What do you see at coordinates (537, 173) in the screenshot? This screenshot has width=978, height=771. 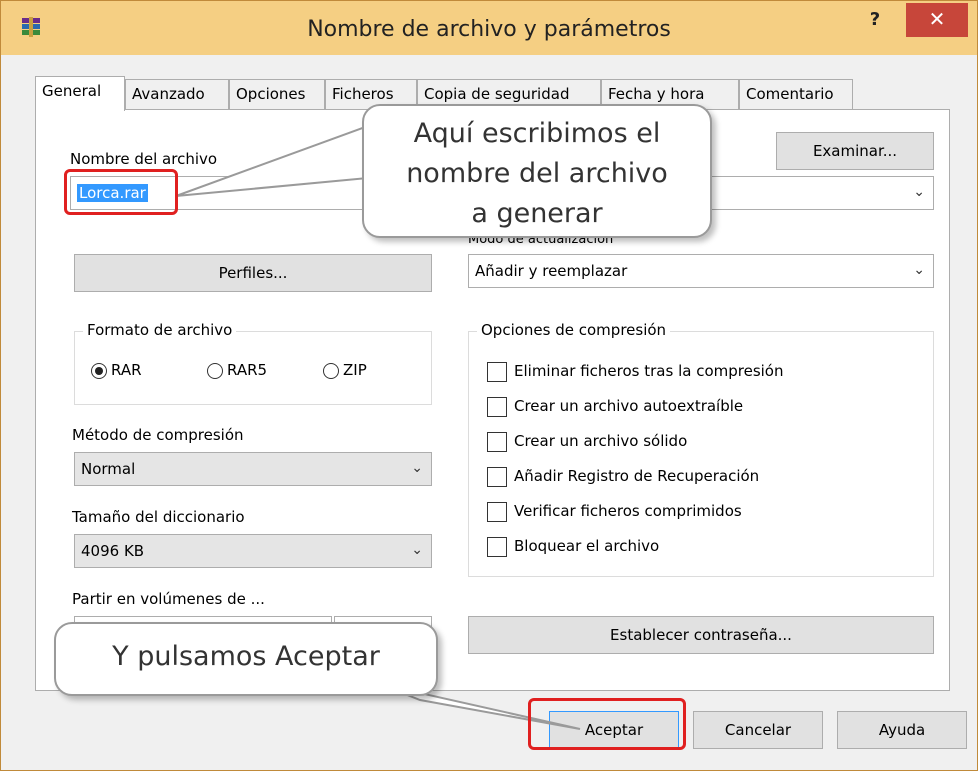 I see `callout-filename-line-2: nombre del archivo` at bounding box center [537, 173].